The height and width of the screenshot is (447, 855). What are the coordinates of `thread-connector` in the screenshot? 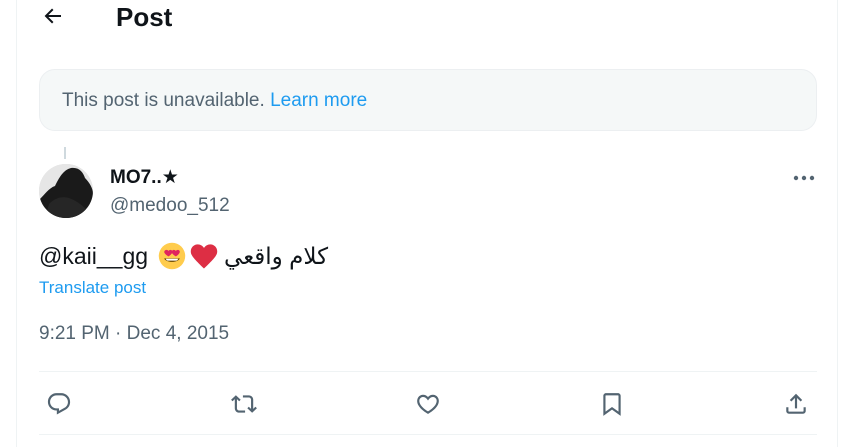 It's located at (65, 153).